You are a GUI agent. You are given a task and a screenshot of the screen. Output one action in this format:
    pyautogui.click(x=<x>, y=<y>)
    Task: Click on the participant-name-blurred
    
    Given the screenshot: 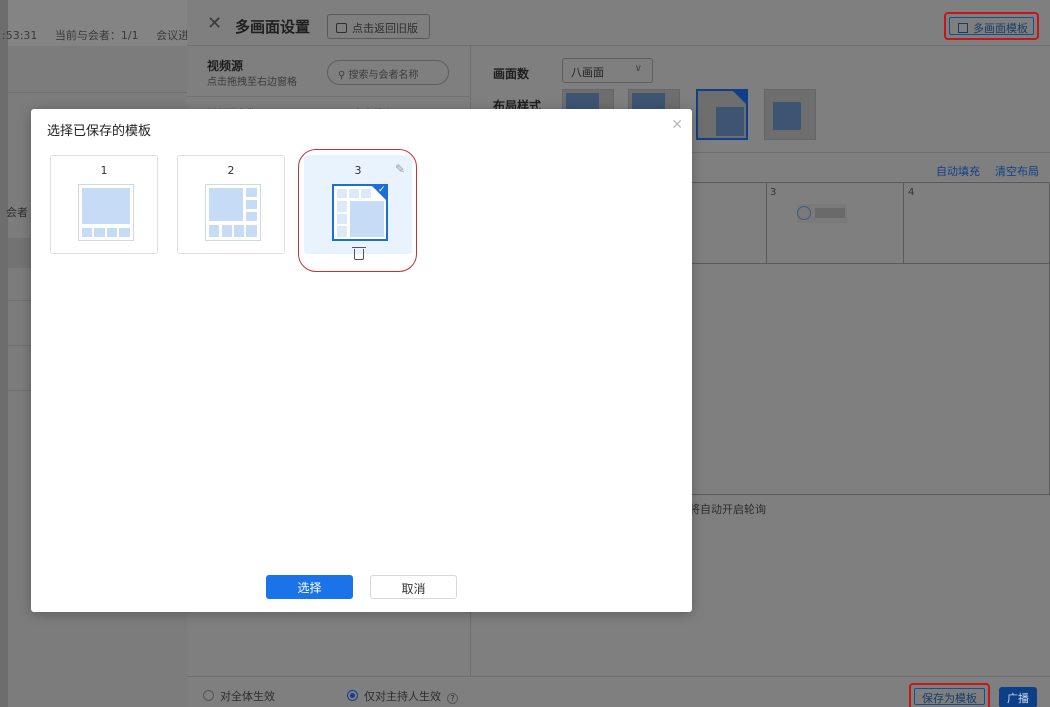 What is the action you would take?
    pyautogui.click(x=830, y=213)
    